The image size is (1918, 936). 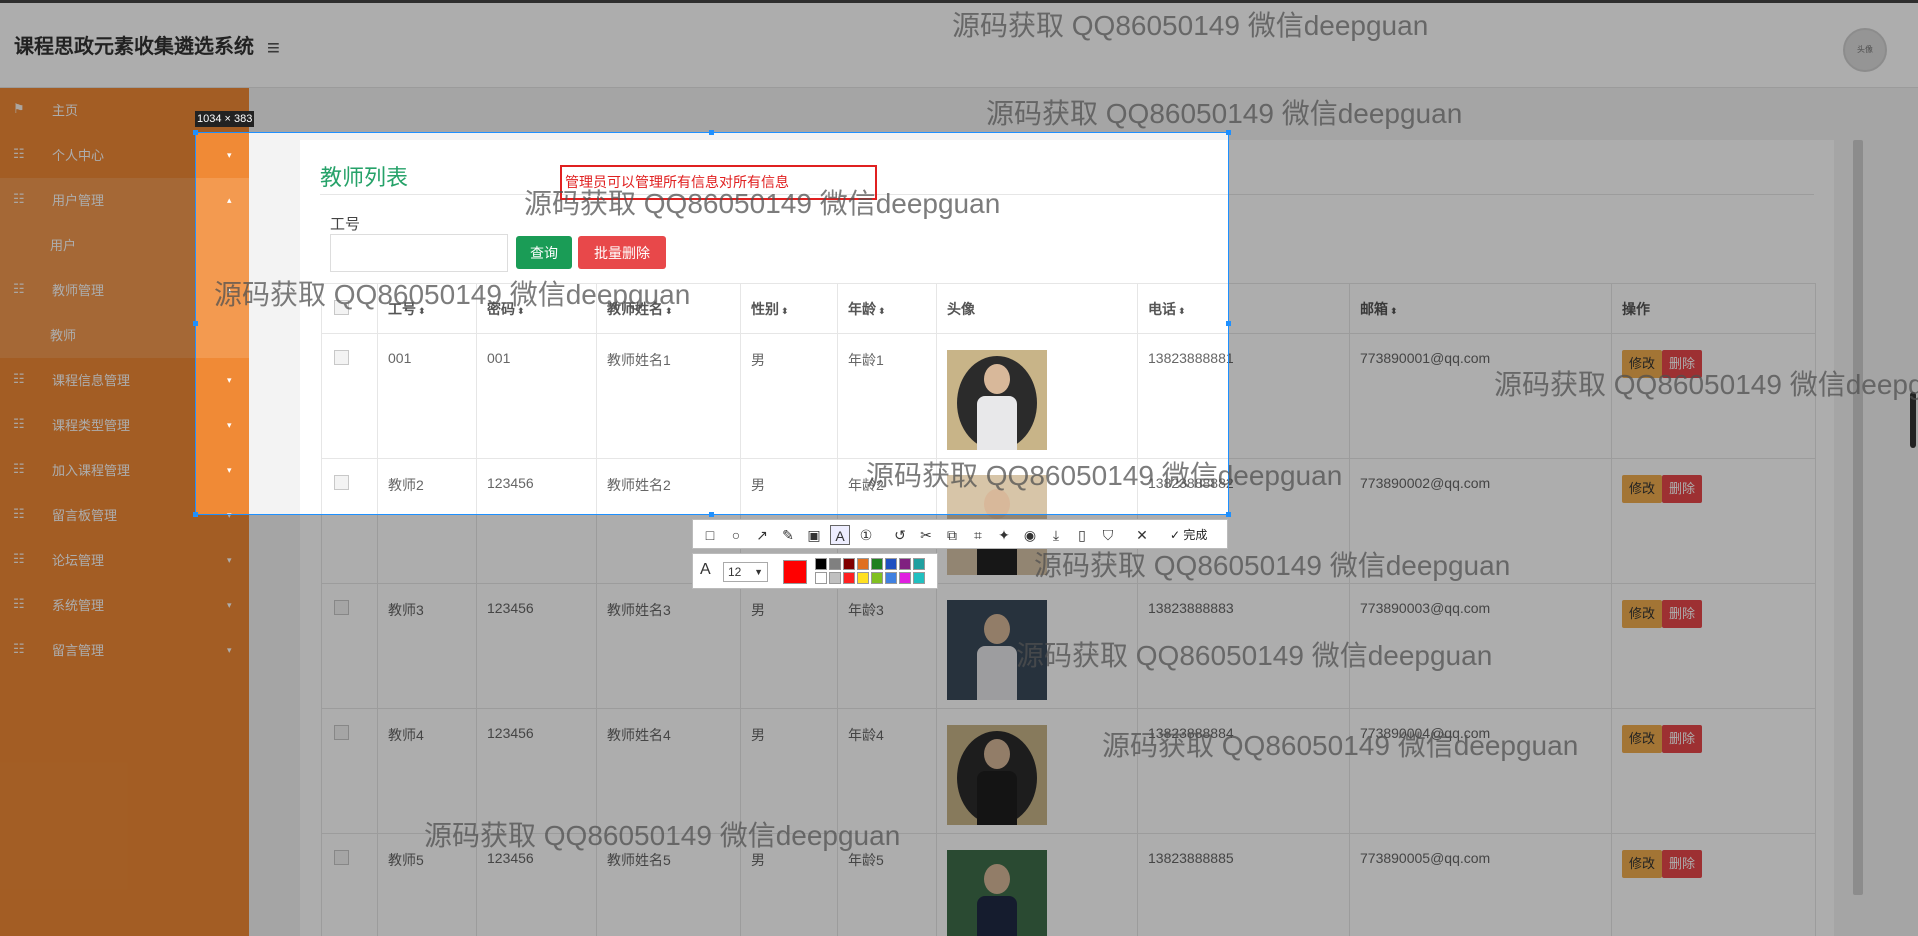 I want to click on ocr-icon: ⌗, so click(x=978, y=535).